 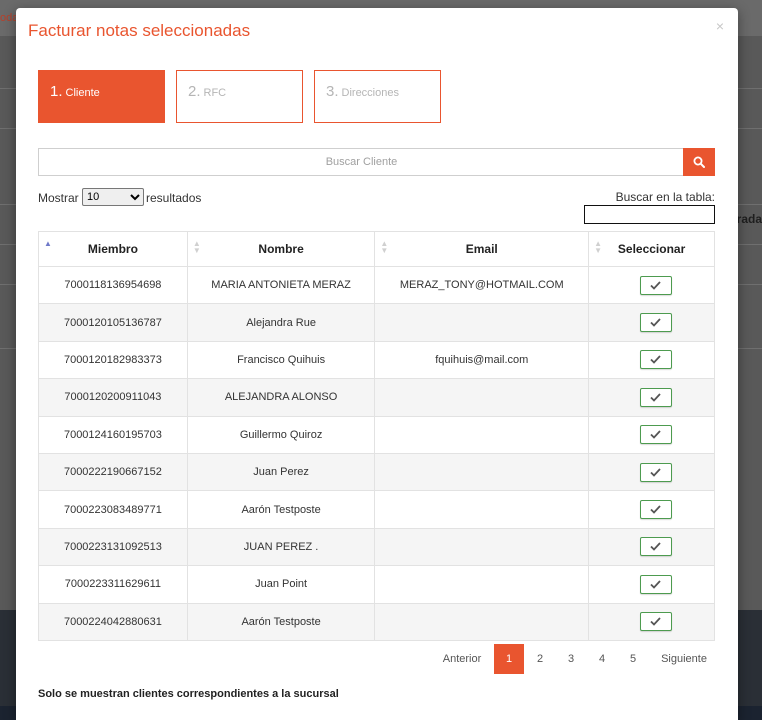 What do you see at coordinates (82, 93) in the screenshot?
I see `step-label: Cliente` at bounding box center [82, 93].